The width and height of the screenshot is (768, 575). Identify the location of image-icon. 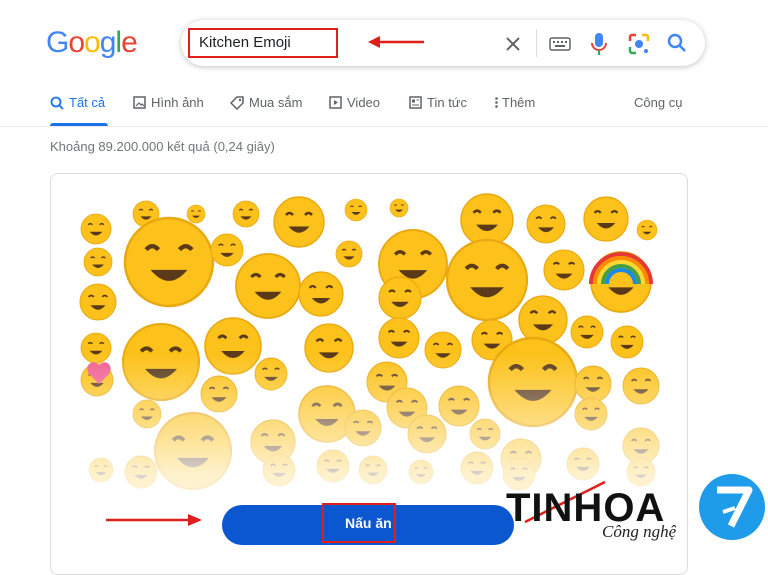
(139, 102).